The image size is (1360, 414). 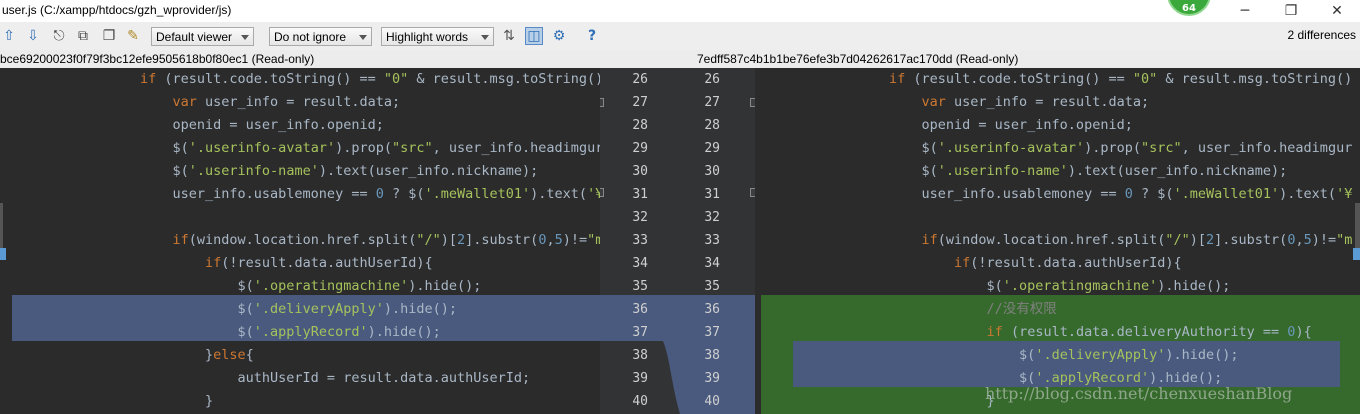 What do you see at coordinates (335, 378) in the screenshot?
I see `code-line: authUserId = result.data.authUserId;` at bounding box center [335, 378].